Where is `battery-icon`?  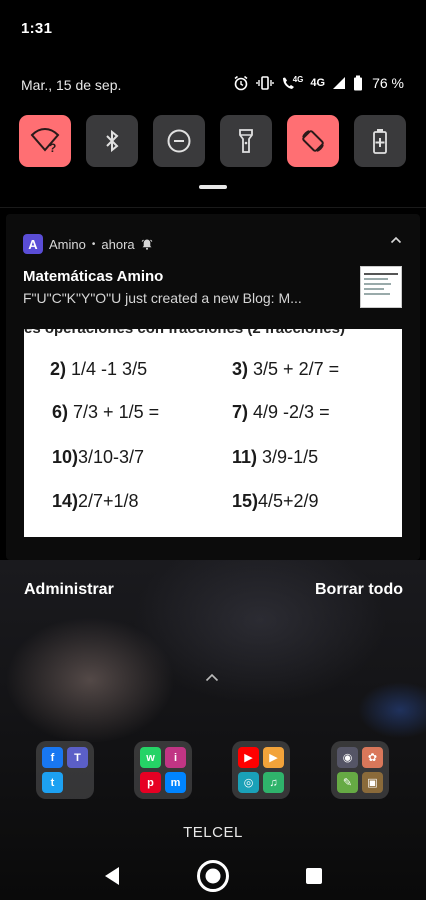
battery-icon is located at coordinates (358, 83).